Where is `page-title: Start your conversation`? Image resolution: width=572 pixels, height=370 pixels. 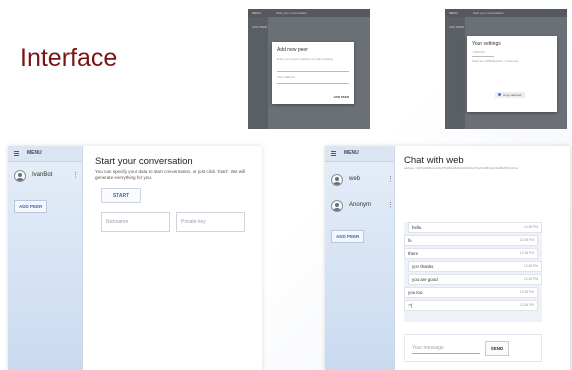
page-title: Start your conversation is located at coordinates (144, 161).